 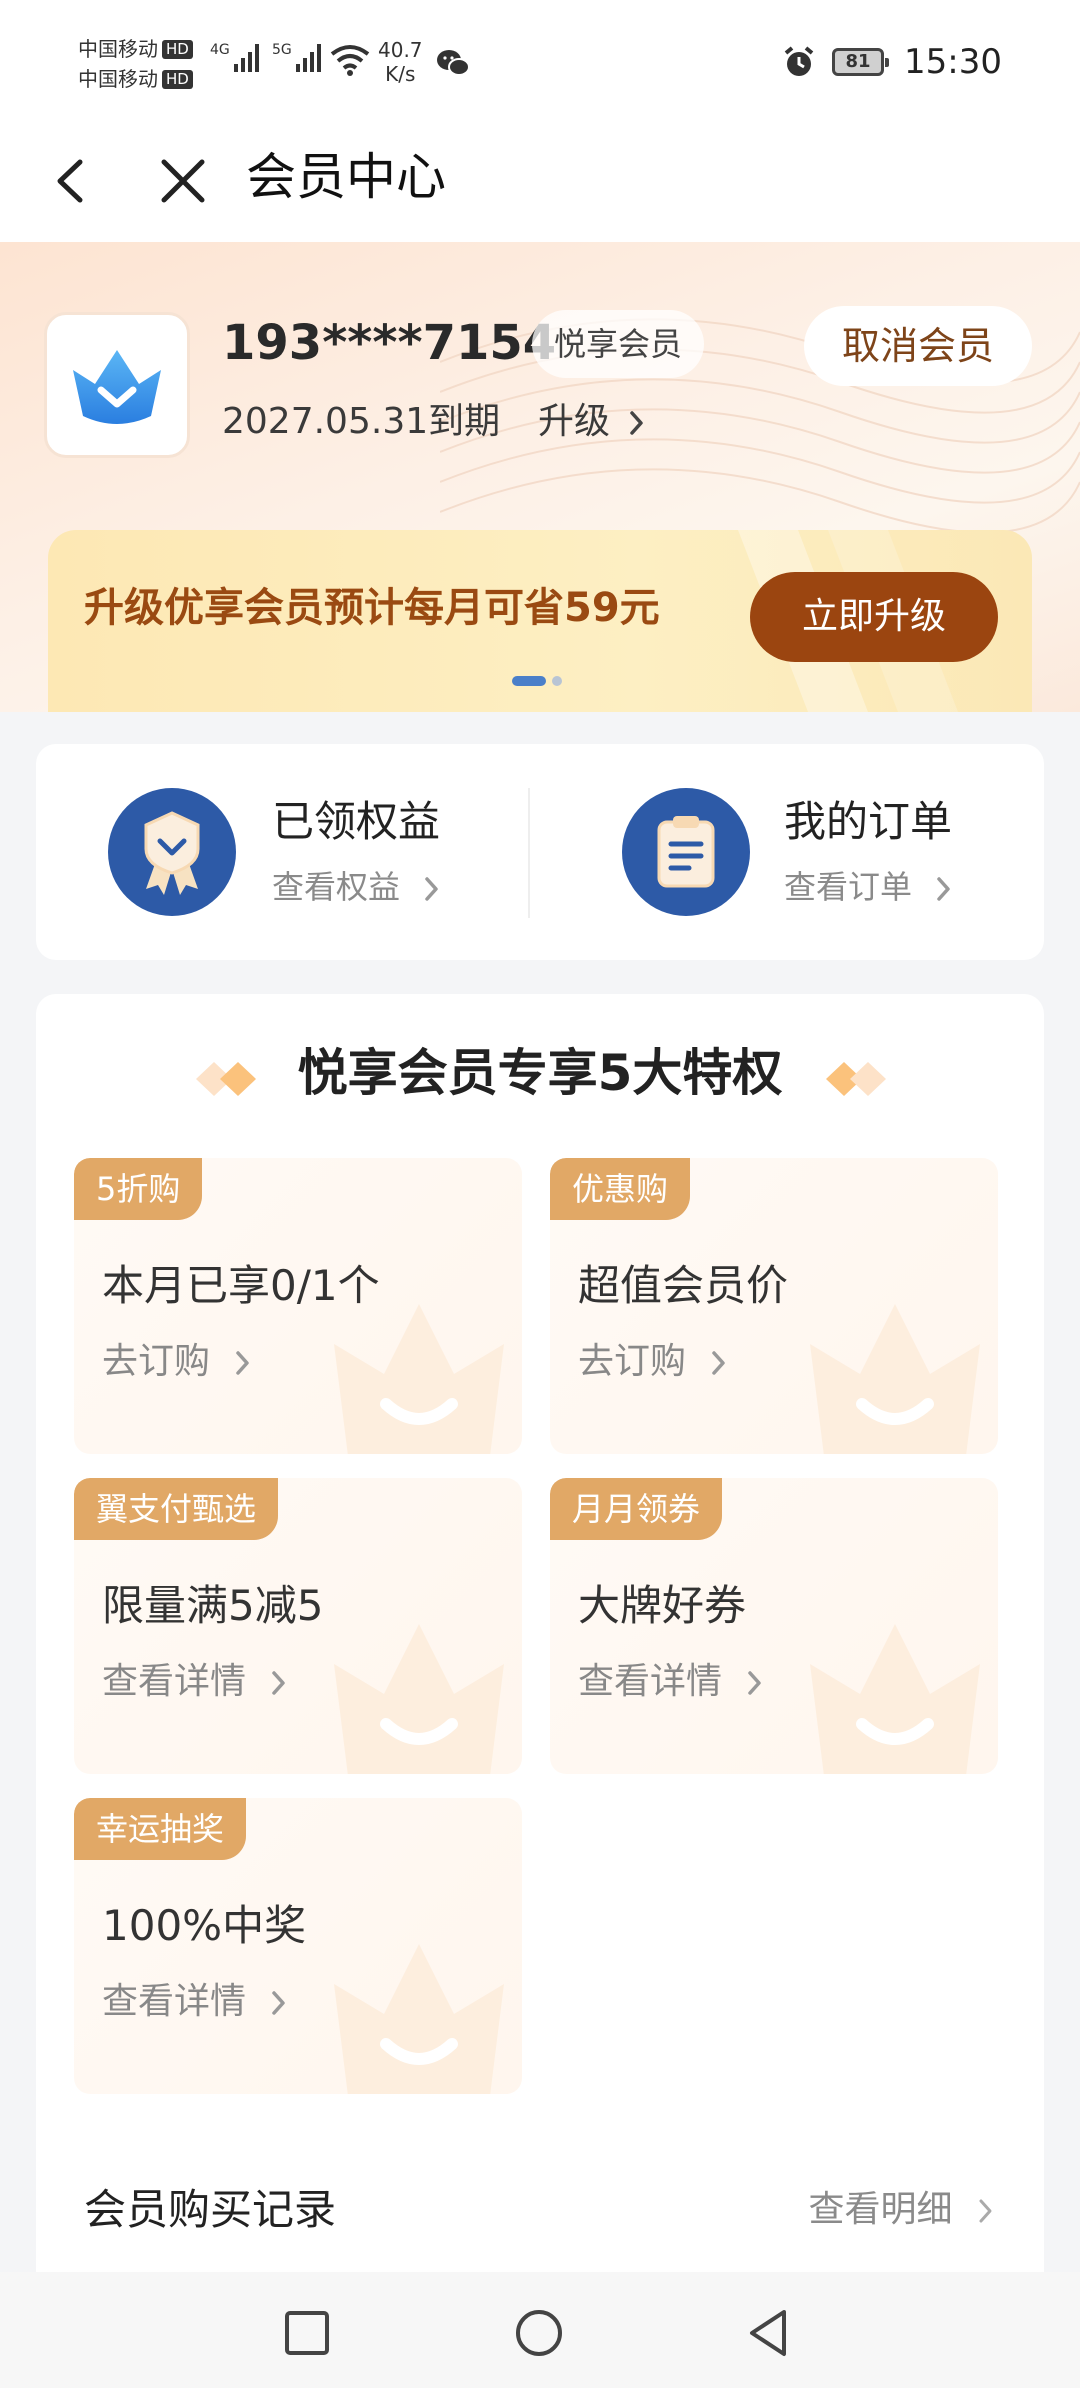 What do you see at coordinates (861, 62) in the screenshot?
I see `battery-icon: 81` at bounding box center [861, 62].